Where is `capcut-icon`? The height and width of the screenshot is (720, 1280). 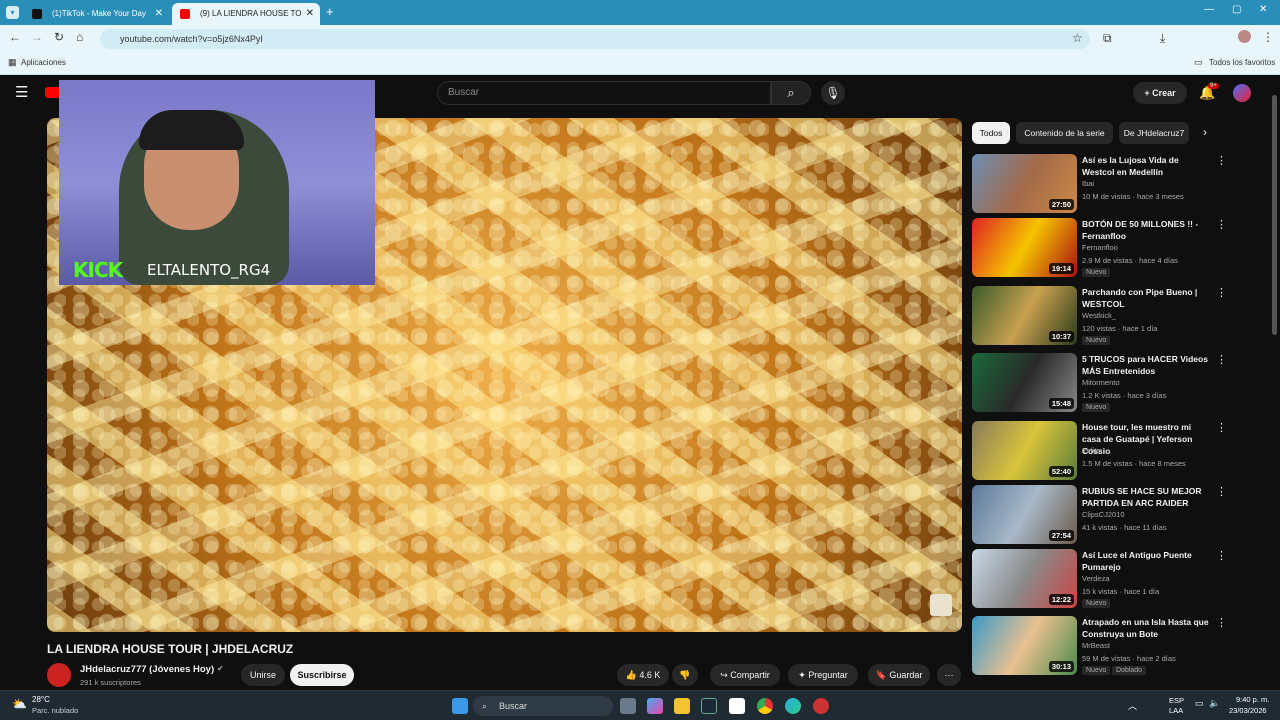 capcut-icon is located at coordinates (737, 706).